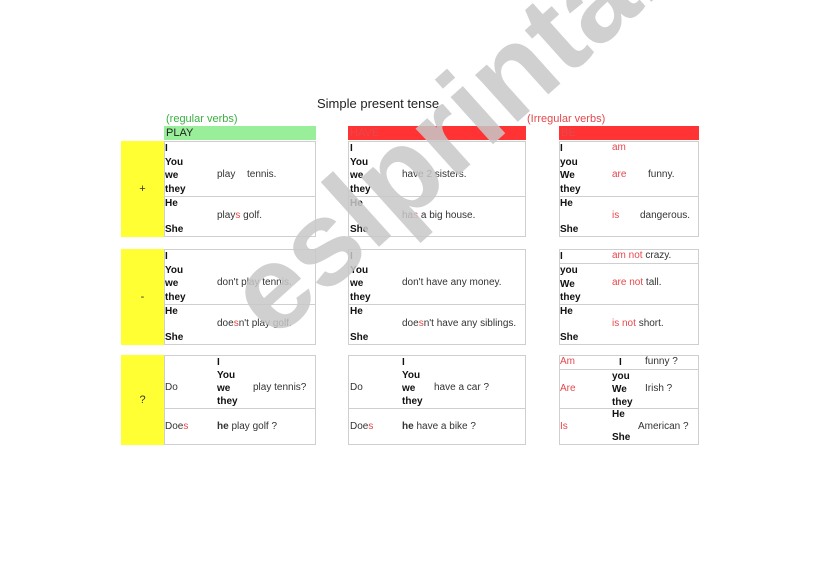 Image resolution: width=821 pixels, height=581 pixels. I want to click on aux-do: Do, so click(356, 387).